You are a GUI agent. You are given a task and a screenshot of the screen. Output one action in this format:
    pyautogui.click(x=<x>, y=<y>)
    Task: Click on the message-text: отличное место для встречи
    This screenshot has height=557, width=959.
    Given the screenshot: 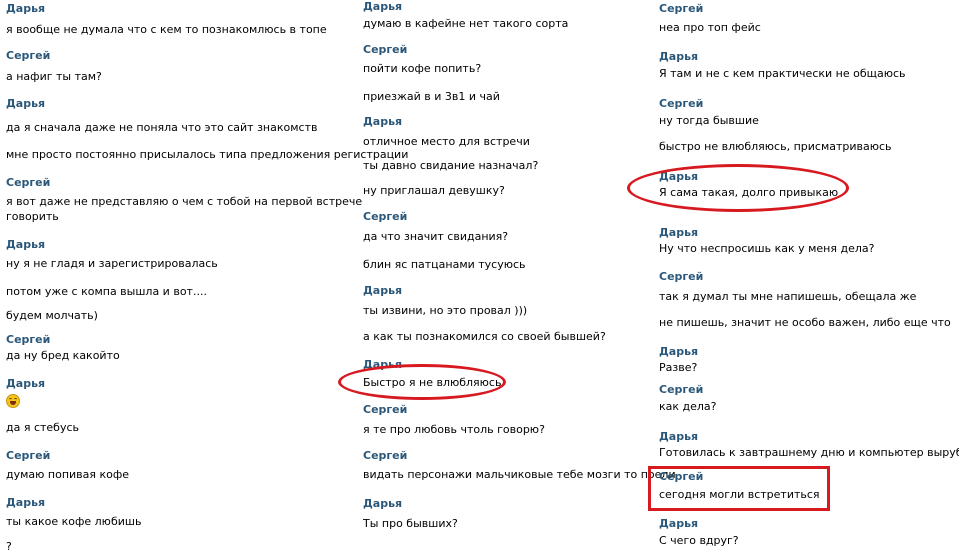 What is the action you would take?
    pyautogui.click(x=446, y=141)
    